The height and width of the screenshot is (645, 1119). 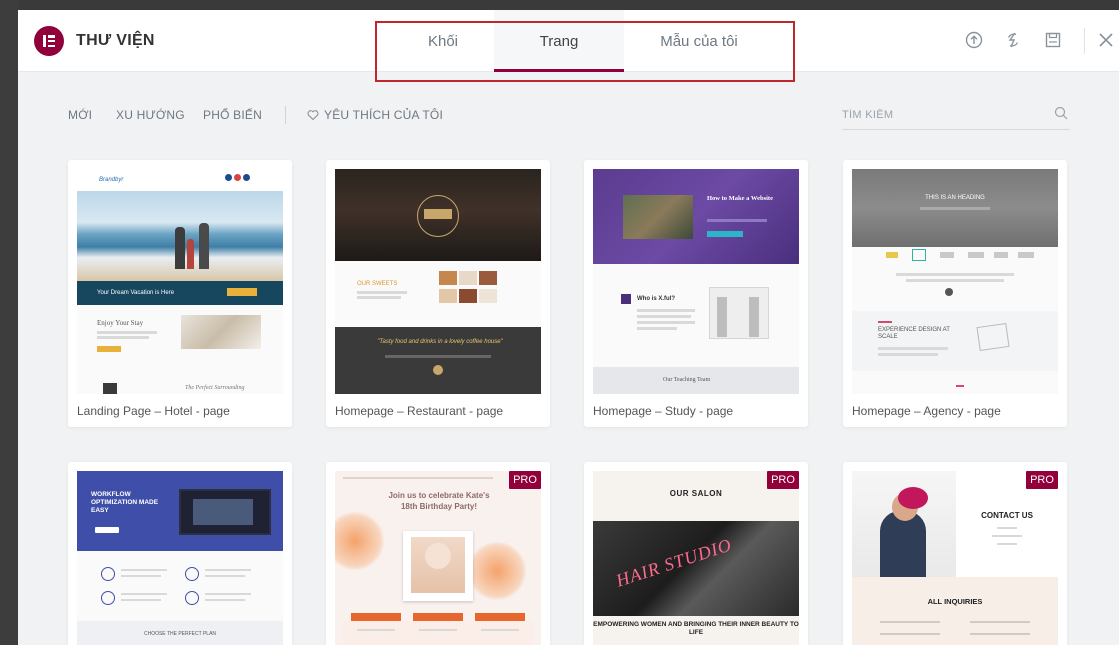 I want to click on template-name: Homepage – Study - page, so click(x=663, y=411).